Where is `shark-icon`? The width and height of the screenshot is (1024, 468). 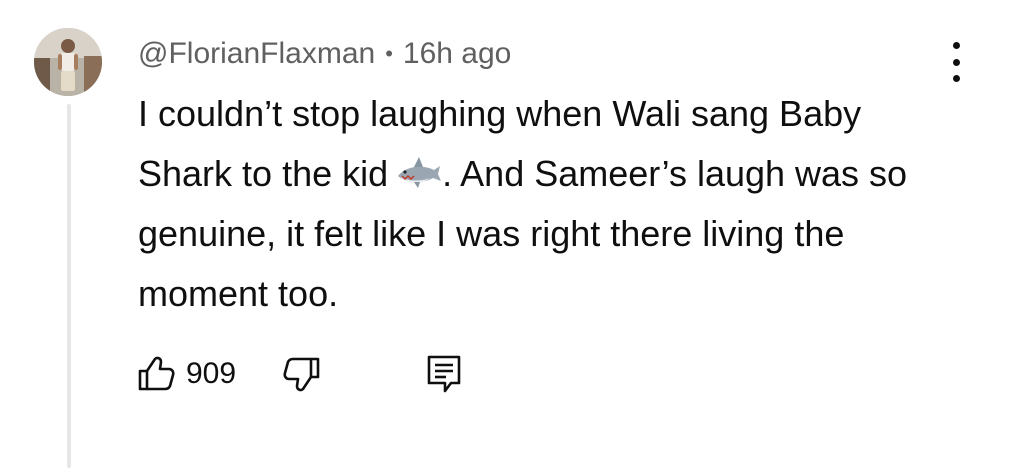 shark-icon is located at coordinates (420, 172).